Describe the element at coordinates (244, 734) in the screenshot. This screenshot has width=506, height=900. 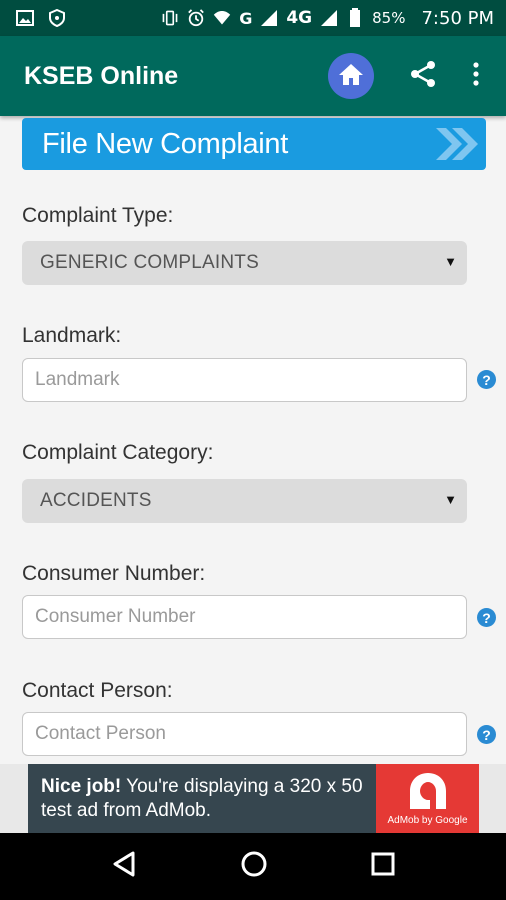
I see `contact-person-input: Contact Person` at that location.